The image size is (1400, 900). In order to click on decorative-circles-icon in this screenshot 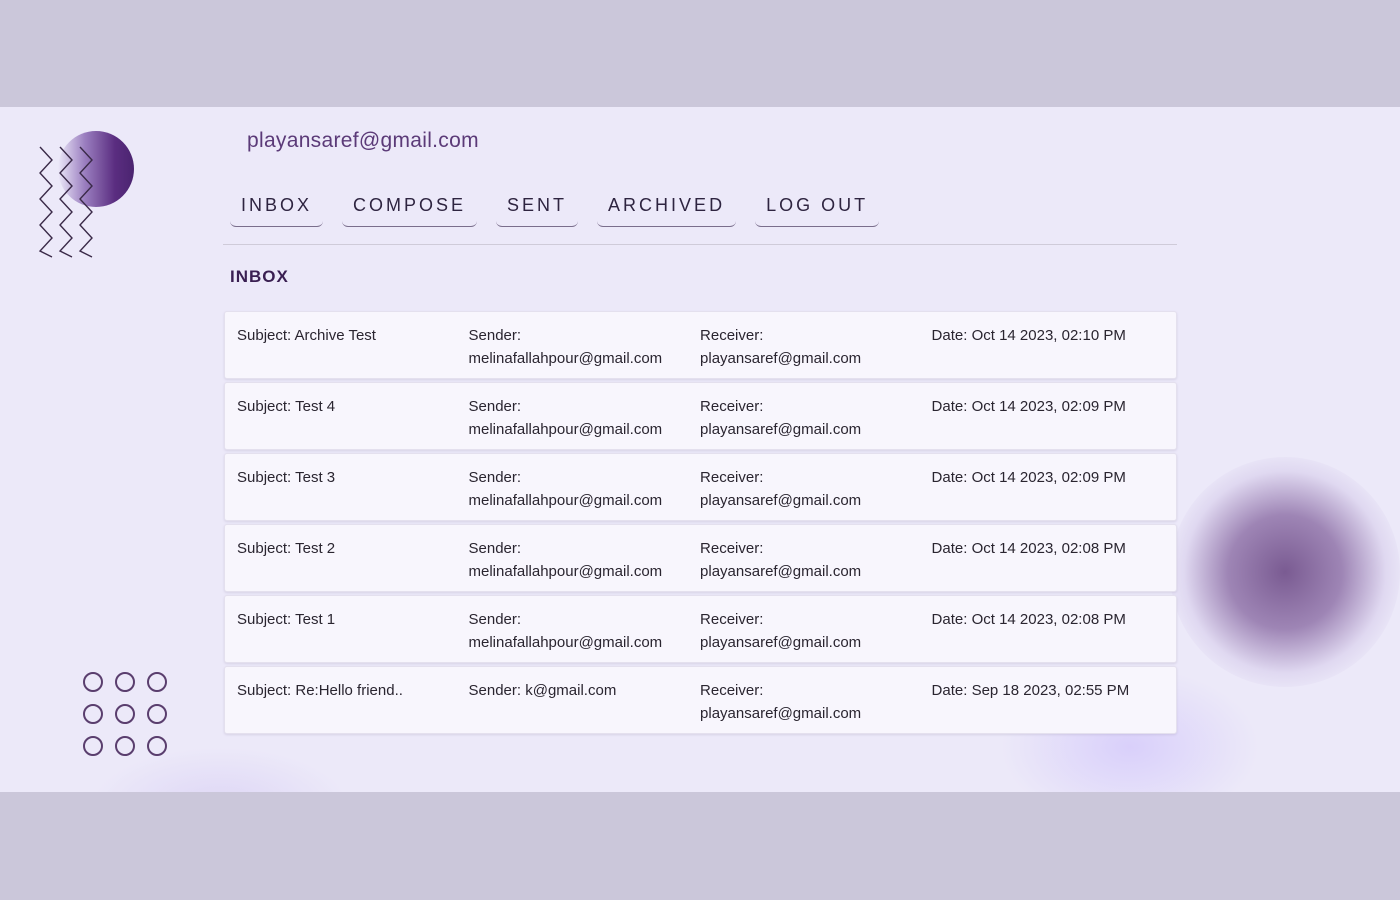, I will do `click(125, 714)`.